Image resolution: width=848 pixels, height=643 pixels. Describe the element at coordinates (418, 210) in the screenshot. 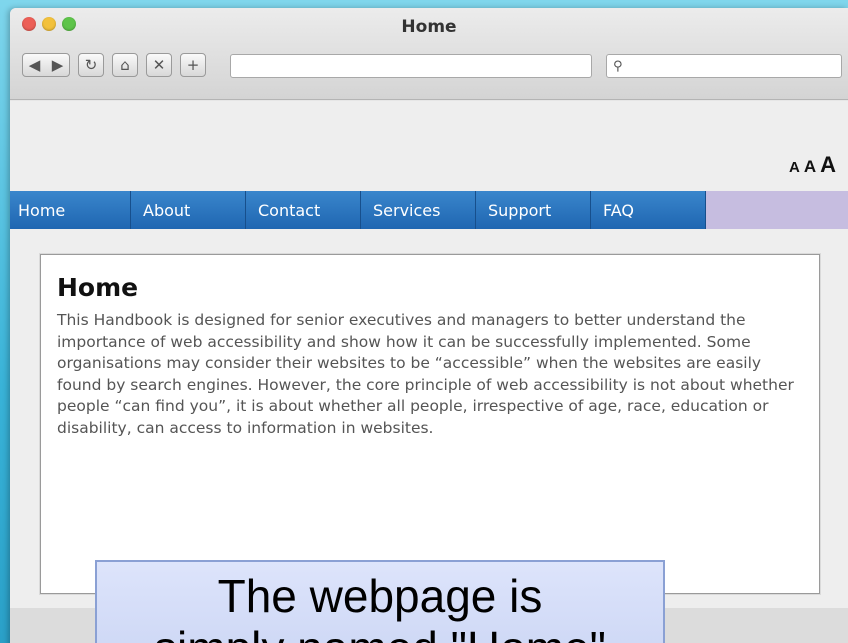

I see `nav-item-services: Services` at that location.